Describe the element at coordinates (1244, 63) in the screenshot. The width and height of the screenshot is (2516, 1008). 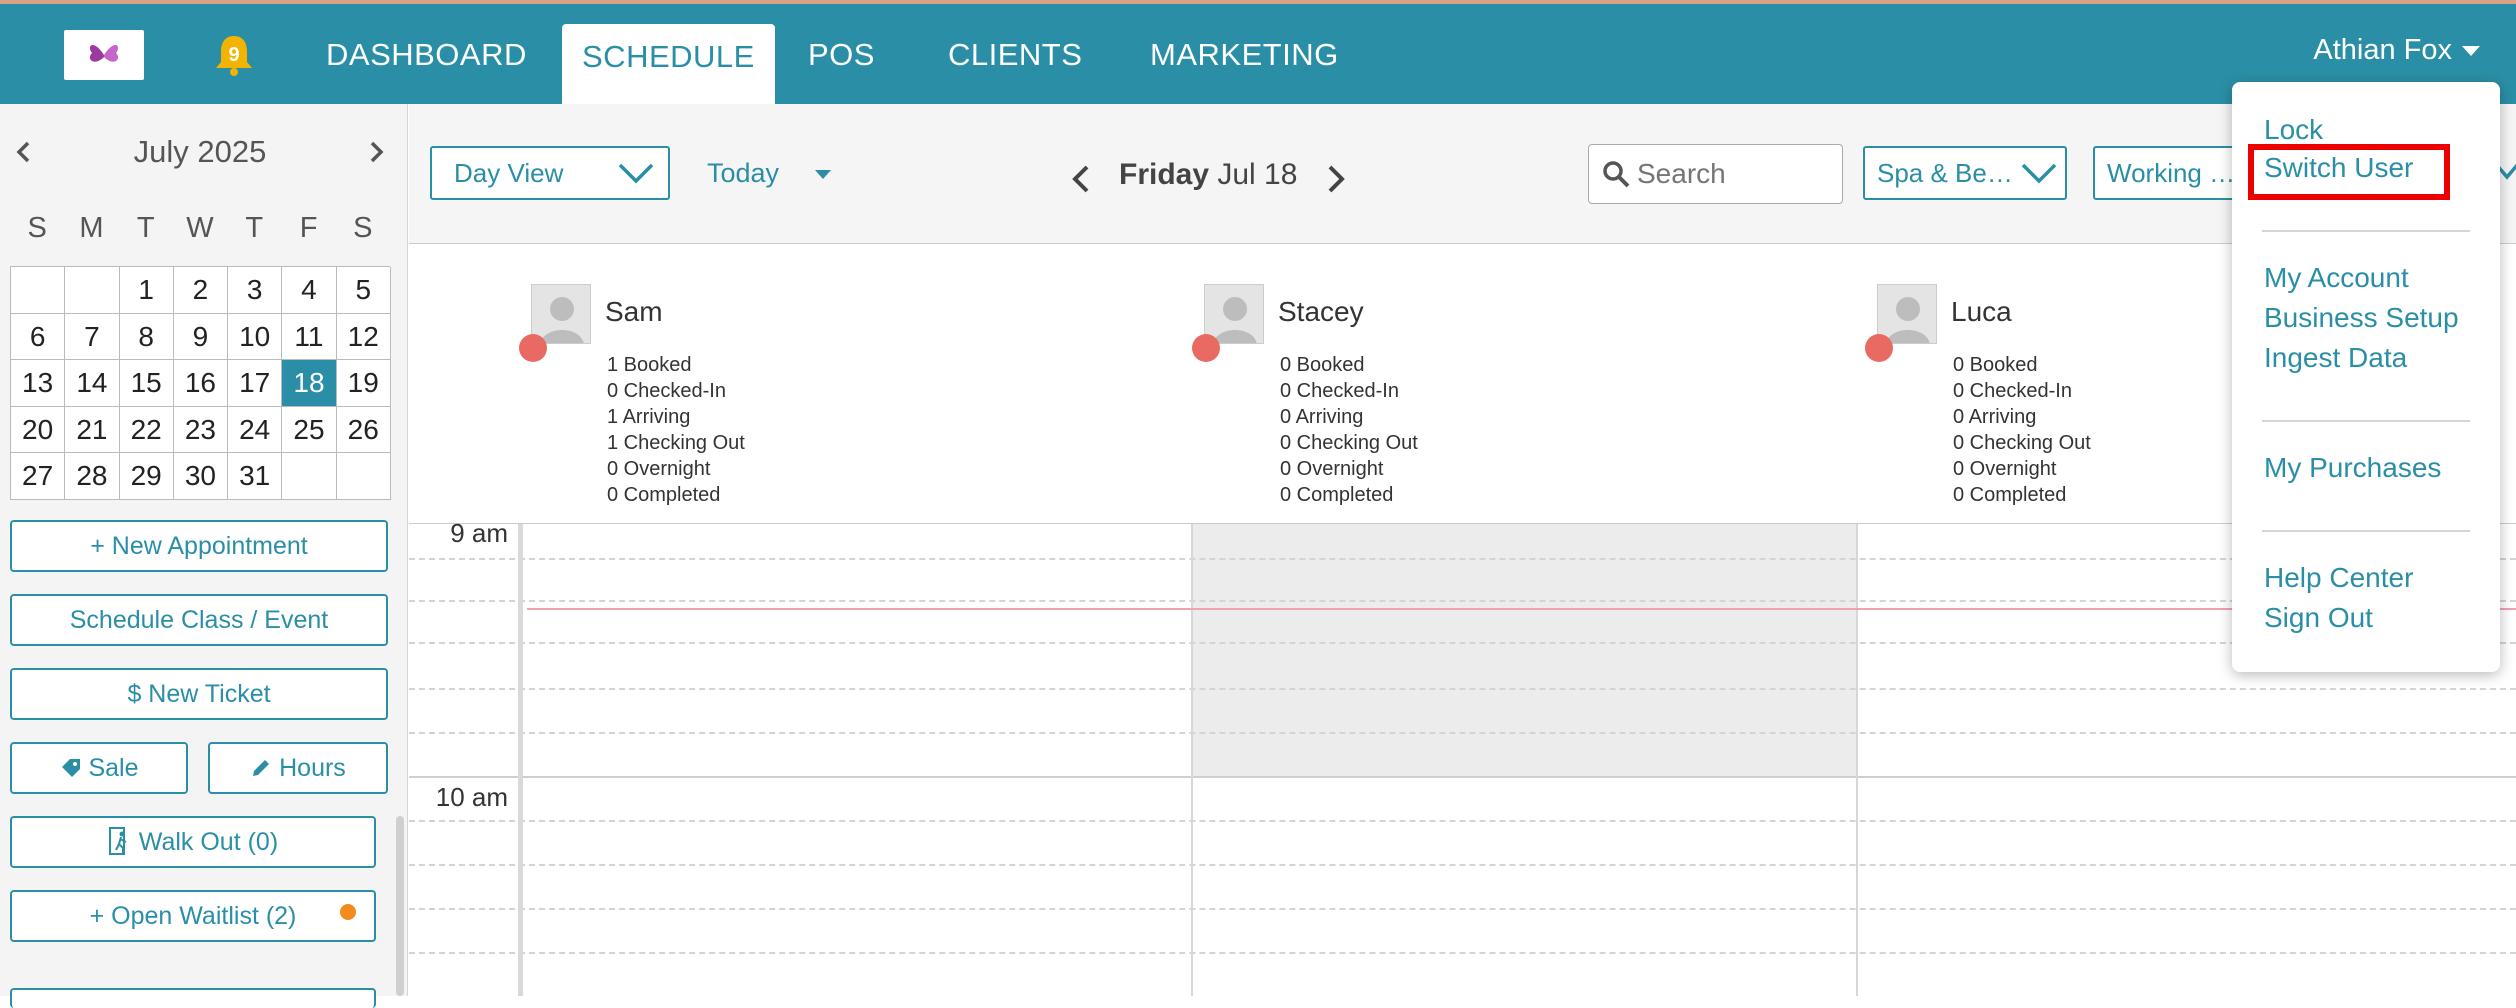
I see `nav-marketing: MARKETING` at that location.